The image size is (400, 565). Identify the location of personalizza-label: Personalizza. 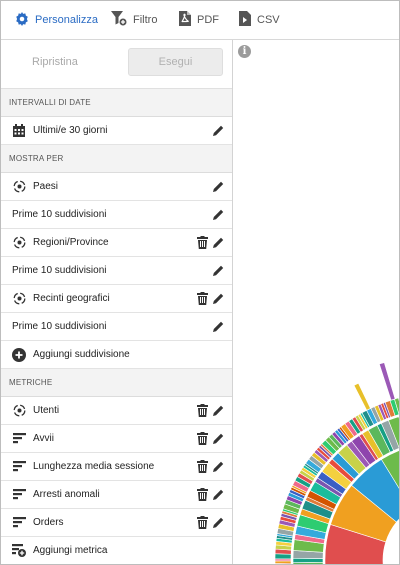
(66, 20).